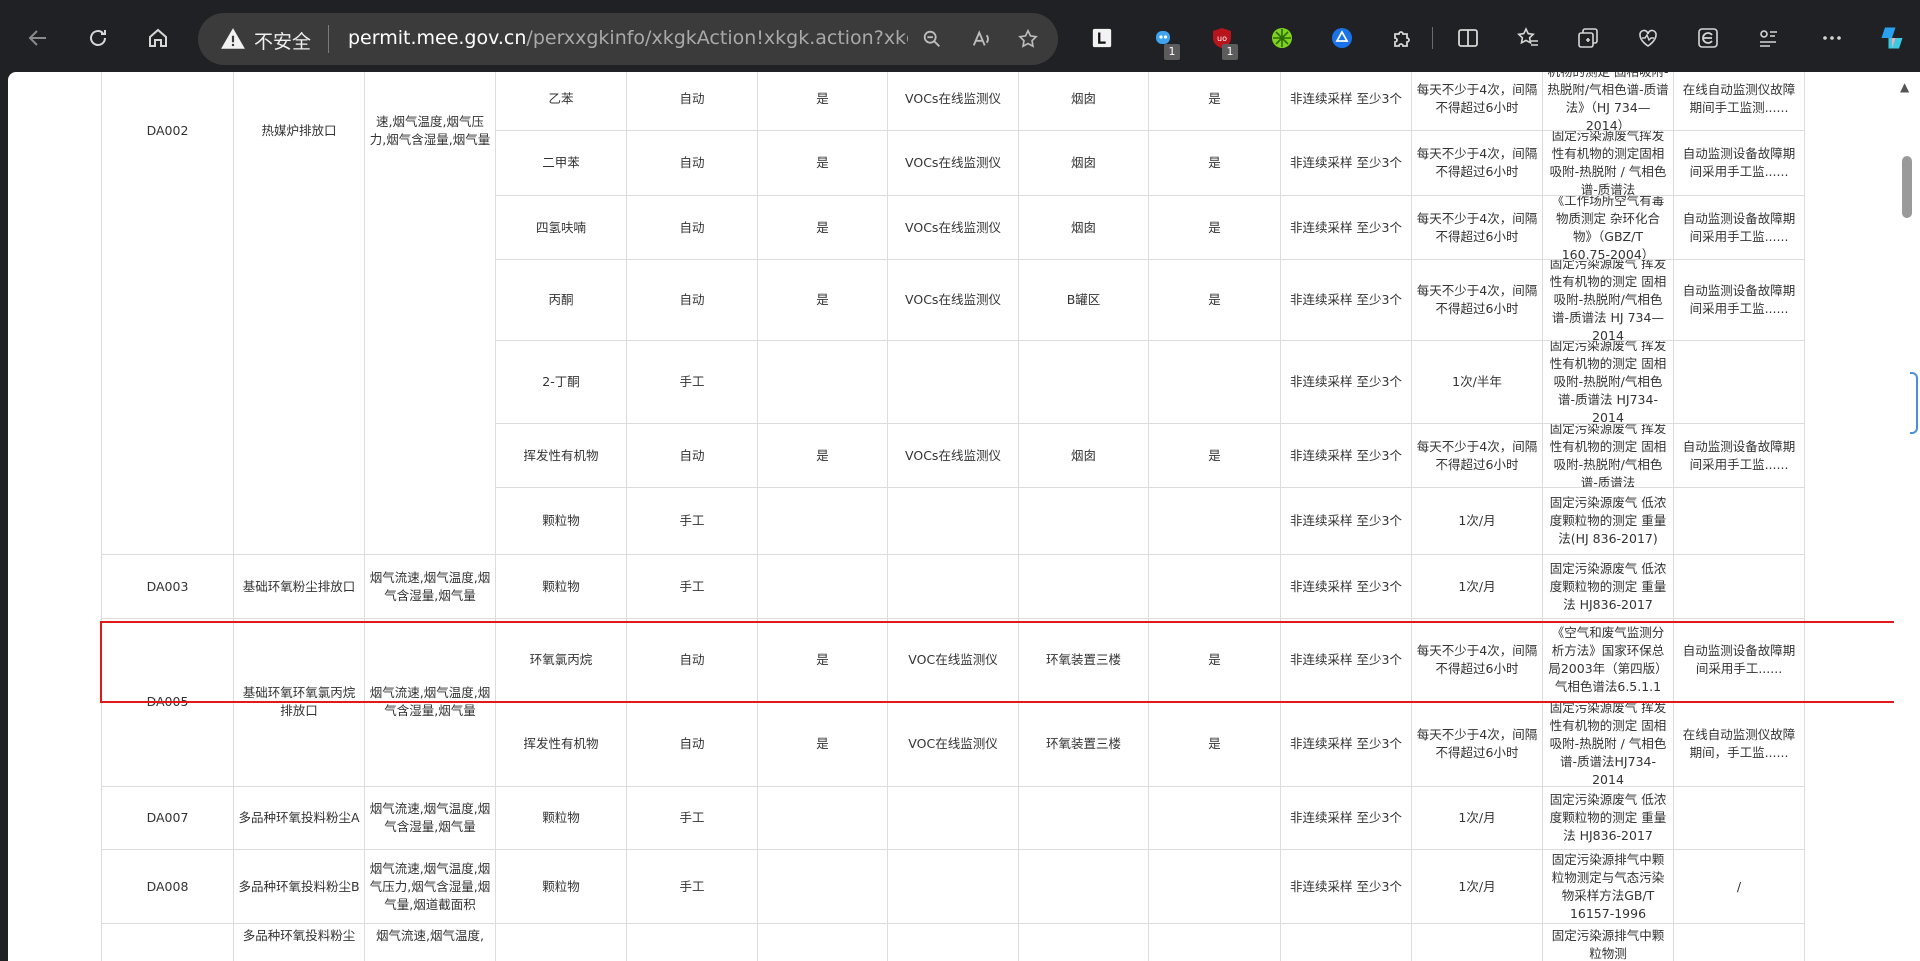 Image resolution: width=1920 pixels, height=961 pixels. I want to click on cell-outlet-name: 基础环氧环氧氯丙烷排放口, so click(299, 701).